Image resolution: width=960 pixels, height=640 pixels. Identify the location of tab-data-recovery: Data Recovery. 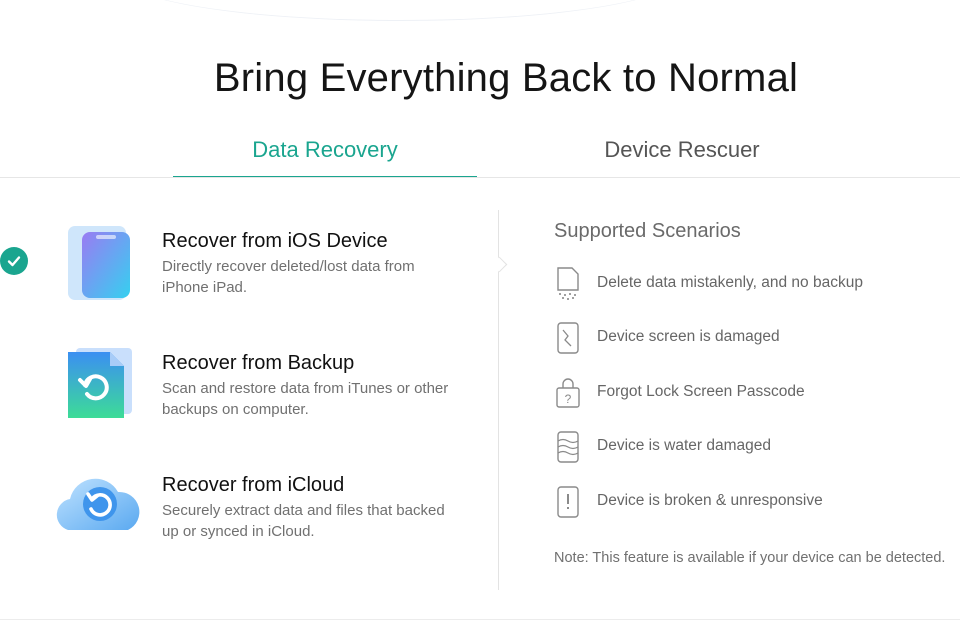
(325, 153).